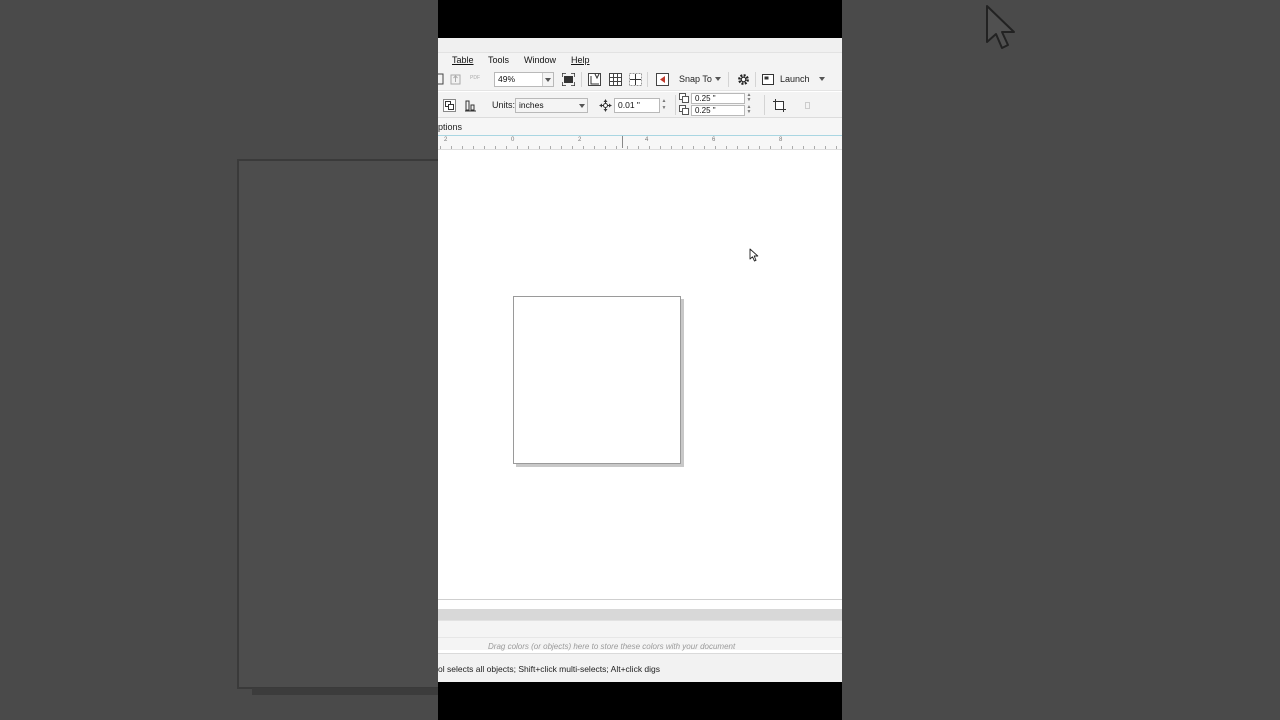 The image size is (1280, 720). What do you see at coordinates (640, 60) in the screenshot?
I see `menu-bar: Table Tools Window Help` at bounding box center [640, 60].